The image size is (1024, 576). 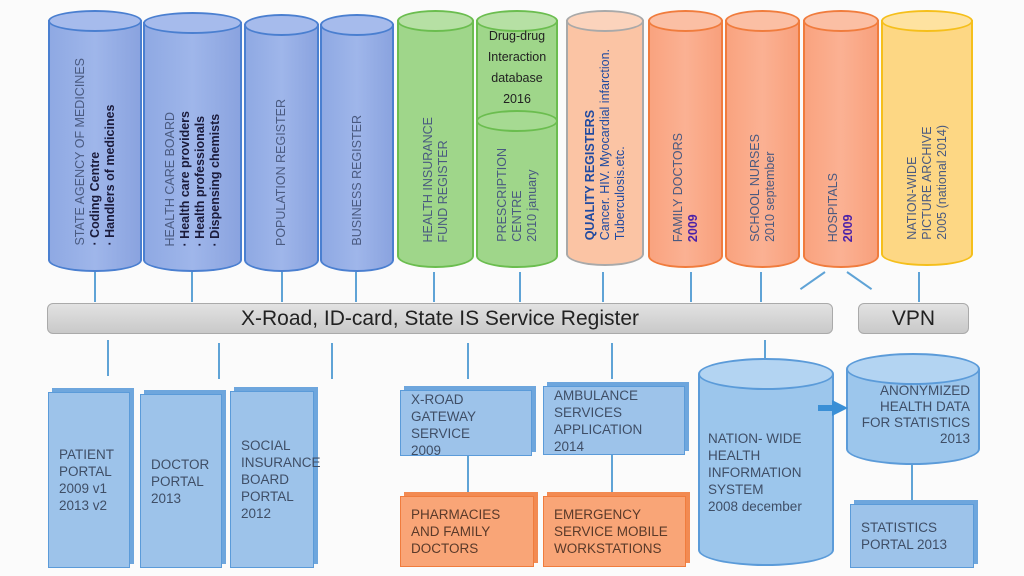 What do you see at coordinates (435, 139) in the screenshot?
I see `register-health-insurance-fund: HEALTH INSURANCE FUND REGISTER` at bounding box center [435, 139].